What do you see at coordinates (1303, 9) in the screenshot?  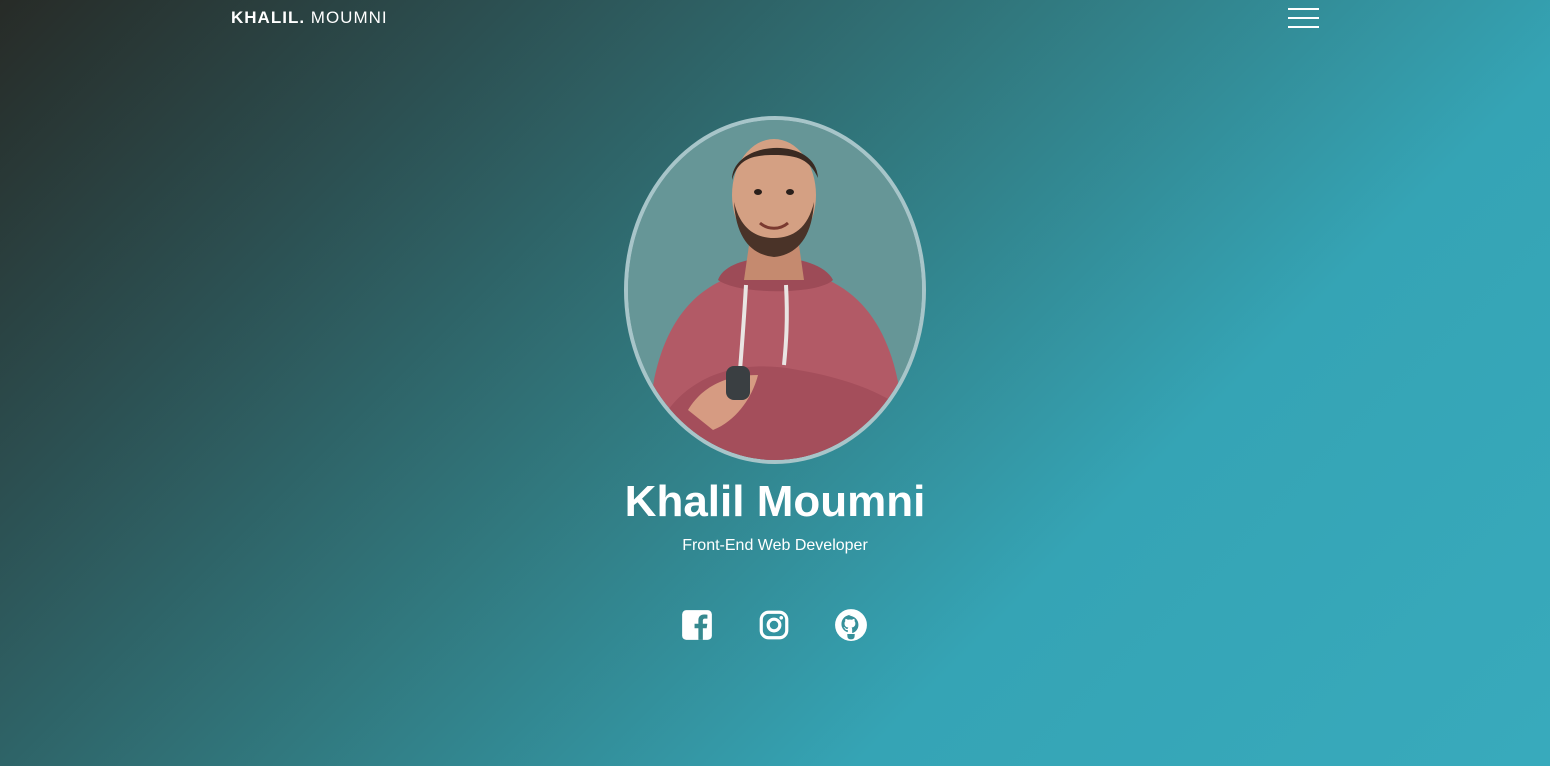 I see `menu-bar-top` at bounding box center [1303, 9].